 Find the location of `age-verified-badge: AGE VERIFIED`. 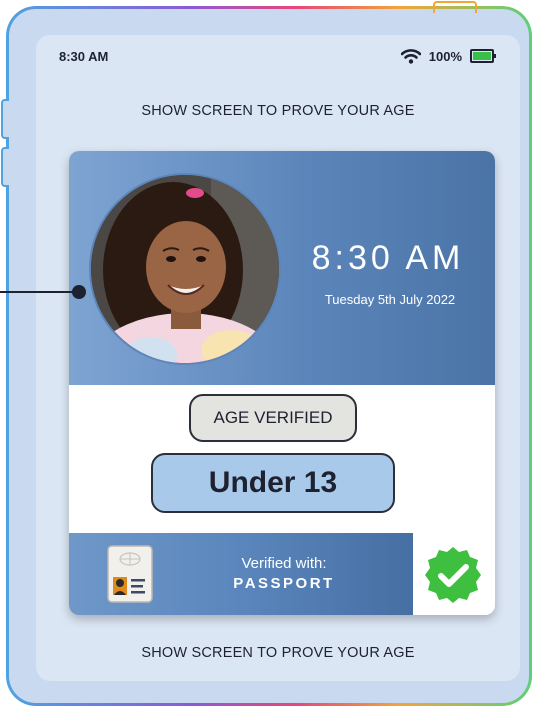

age-verified-badge: AGE VERIFIED is located at coordinates (273, 418).